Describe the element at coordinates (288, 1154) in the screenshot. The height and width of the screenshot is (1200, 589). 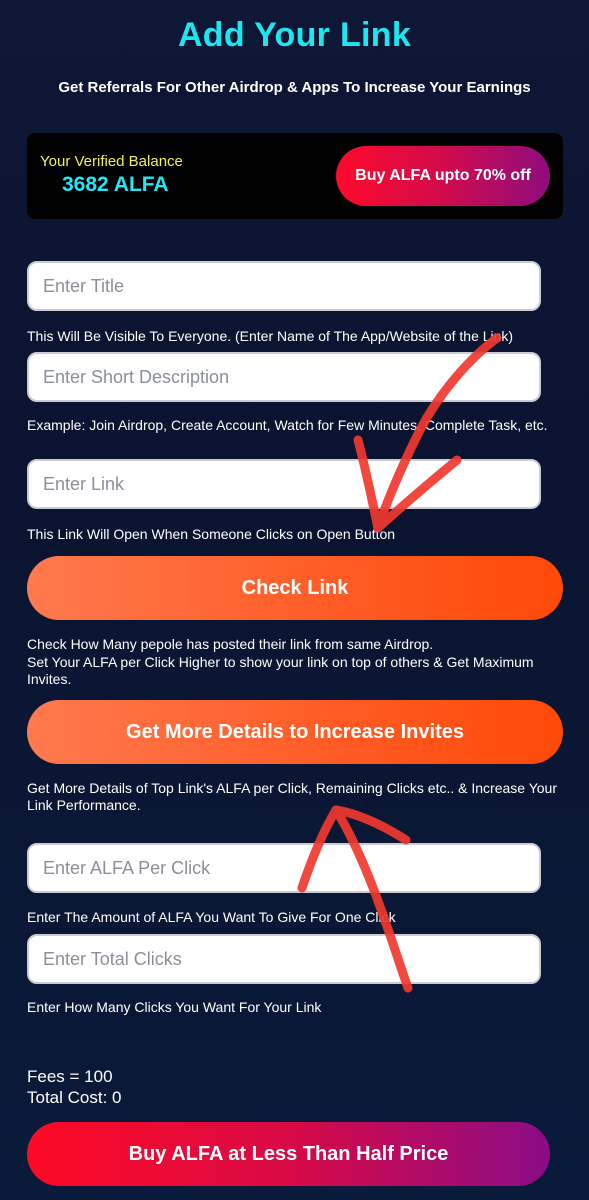
I see `buy-alfa-half-price-button: Buy ALFA at Less Than Half Price` at that location.